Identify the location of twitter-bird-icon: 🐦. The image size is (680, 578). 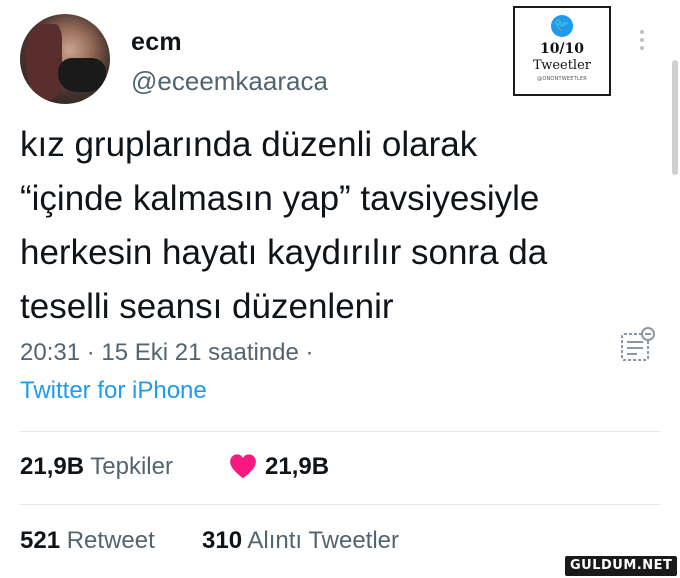
(562, 26).